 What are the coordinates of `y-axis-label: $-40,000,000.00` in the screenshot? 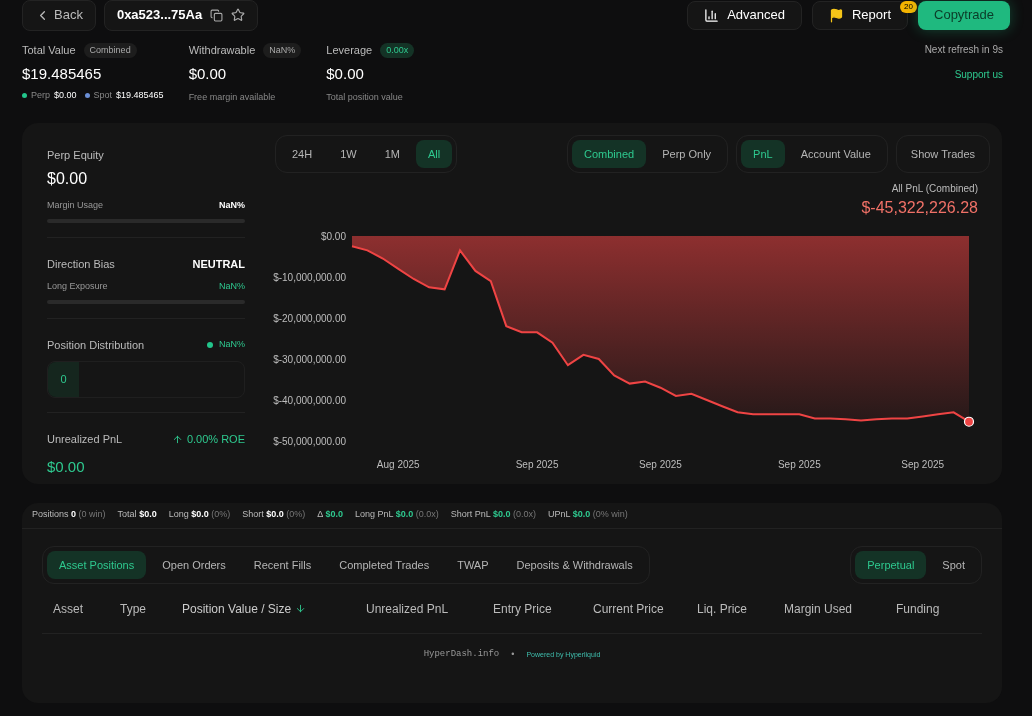 It's located at (309, 400).